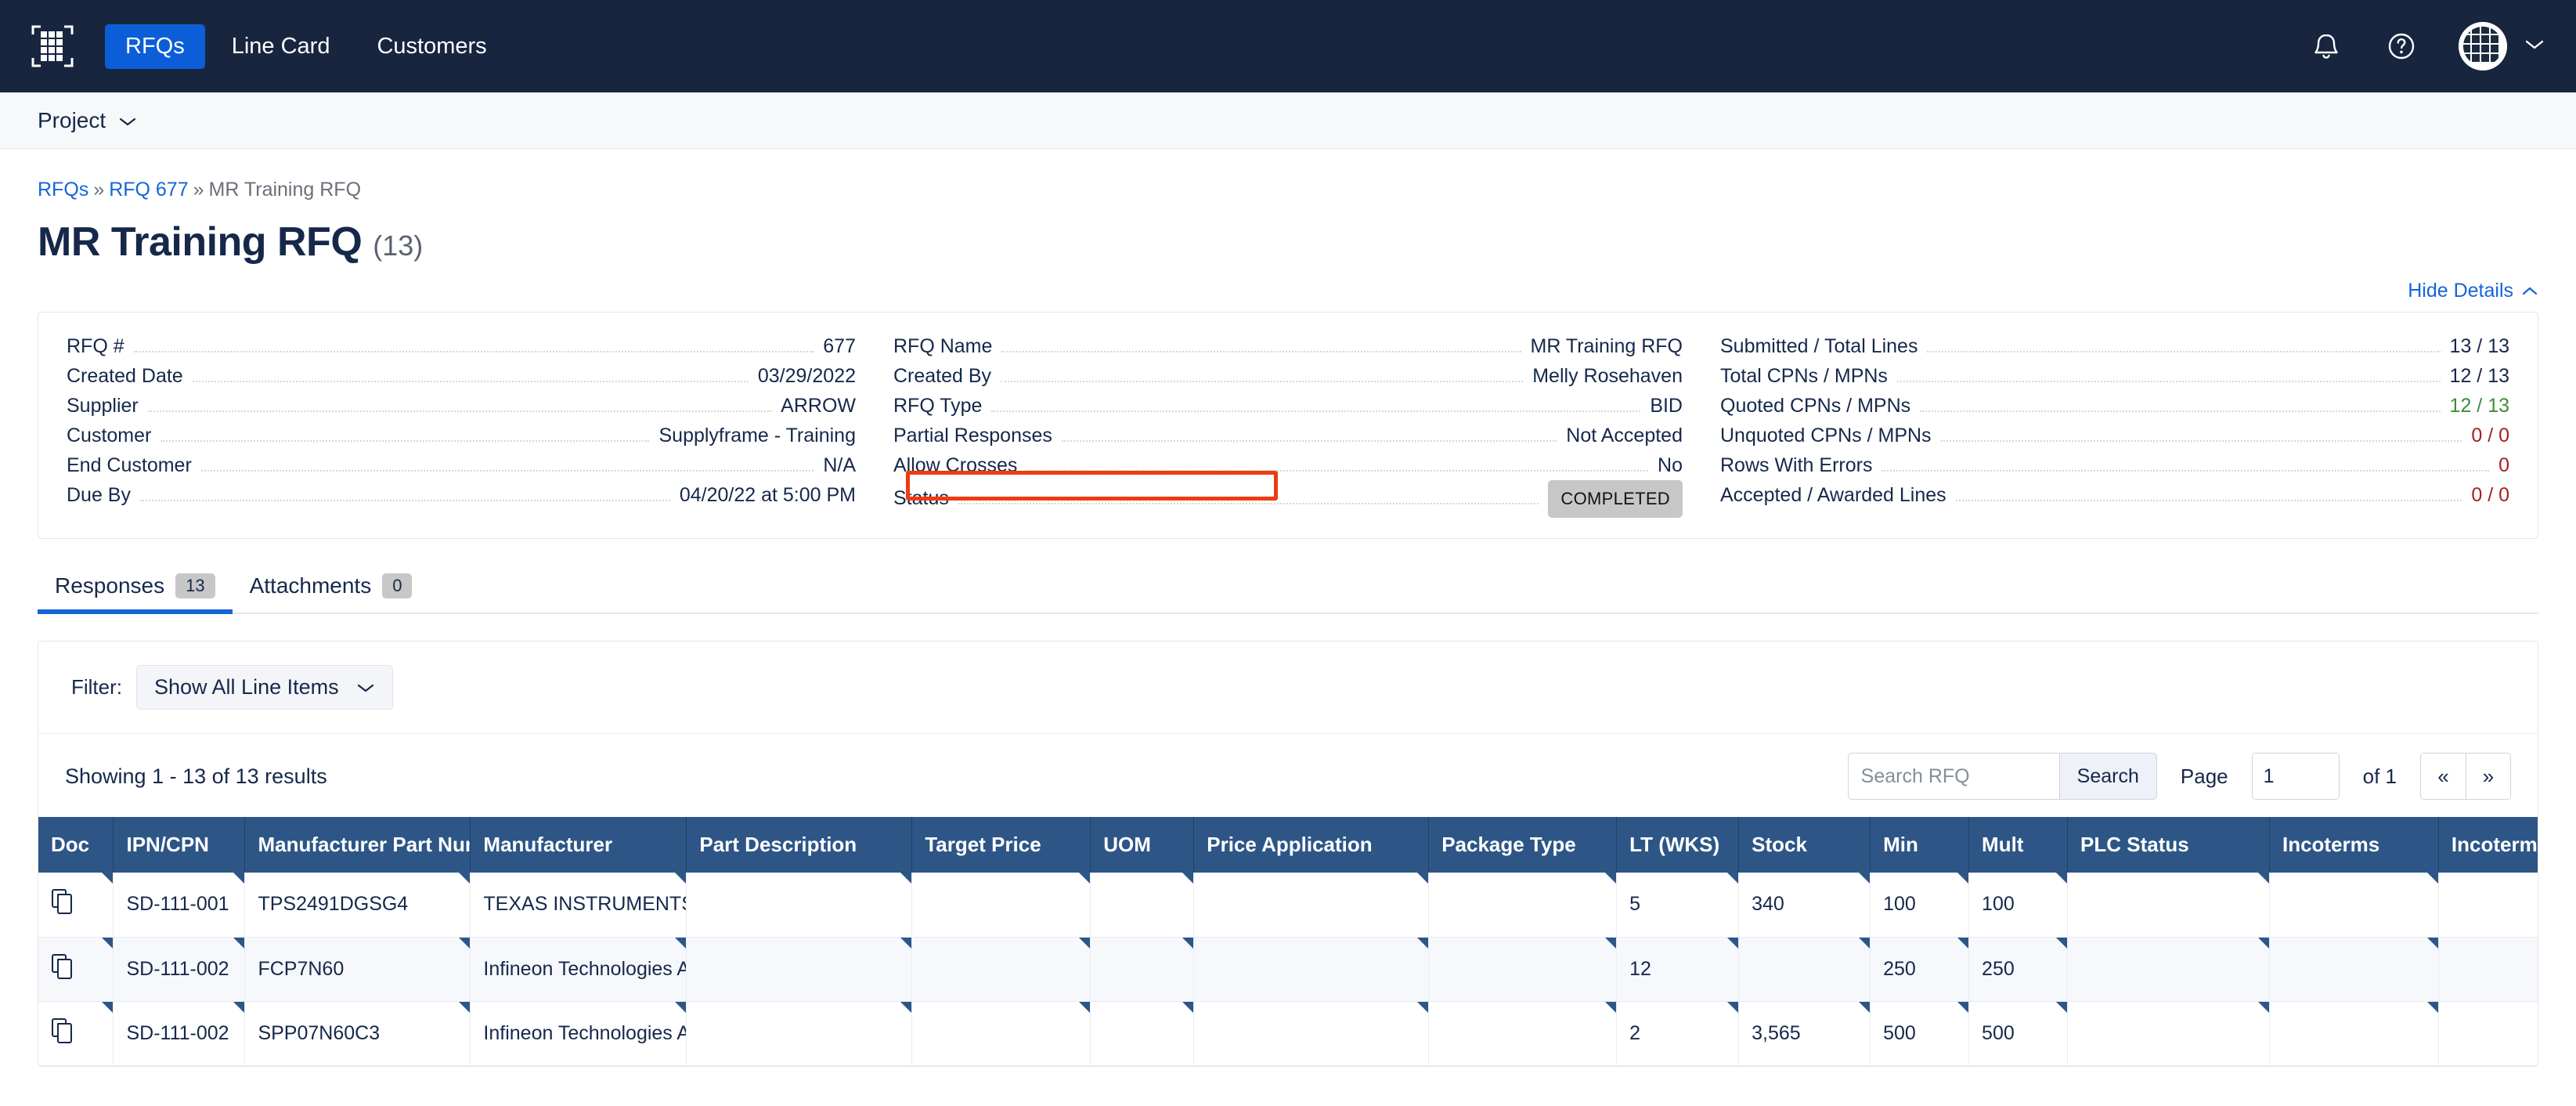 The image size is (2576, 1106). What do you see at coordinates (1804, 906) in the screenshot?
I see `cell-stock: 340` at bounding box center [1804, 906].